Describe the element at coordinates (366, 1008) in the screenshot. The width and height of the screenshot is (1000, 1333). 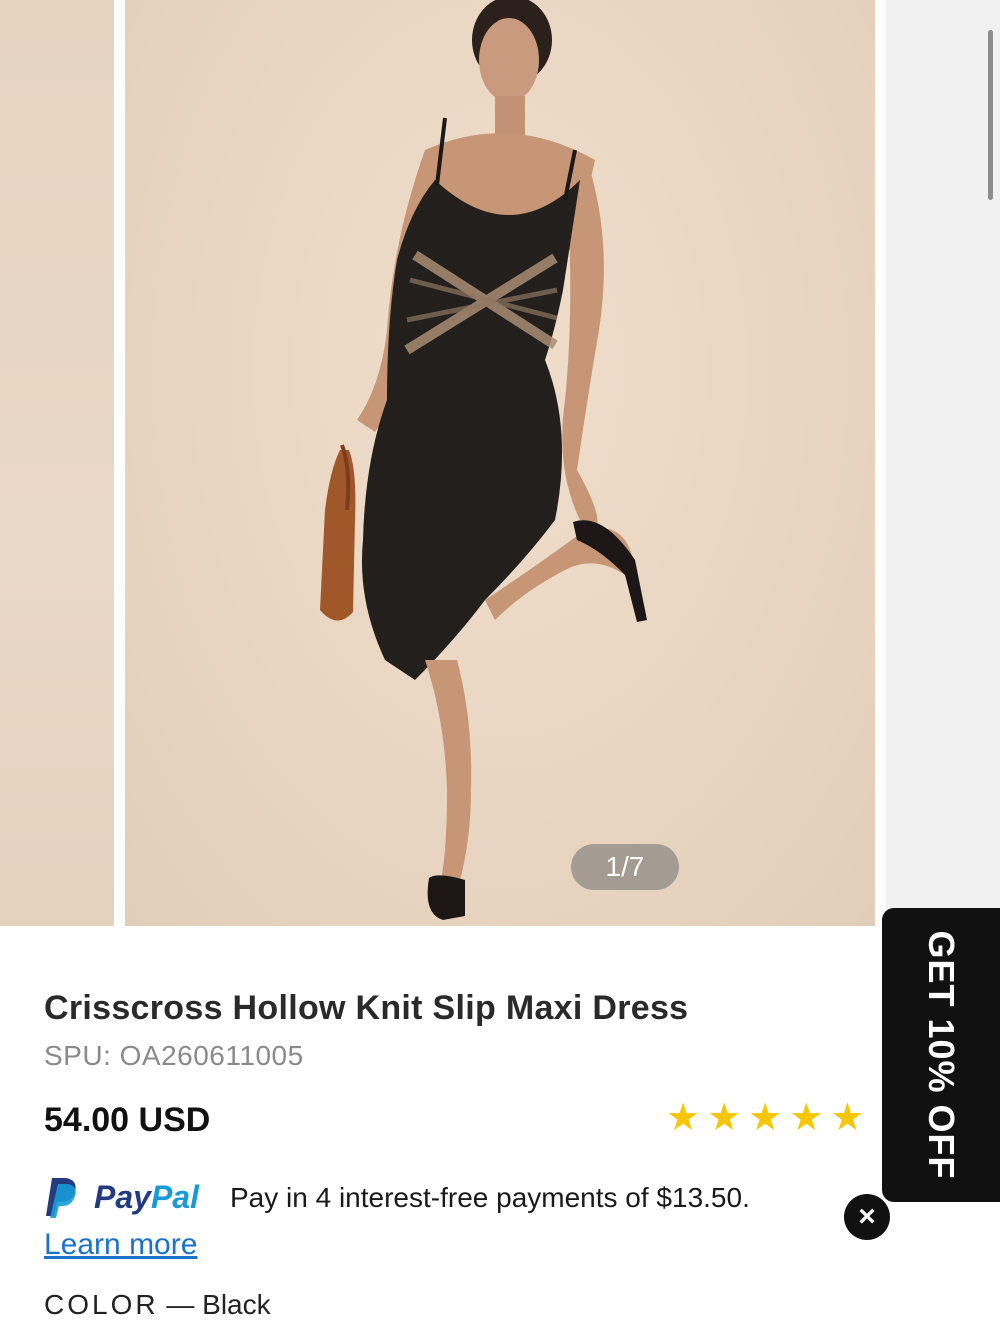
I see `product-title: Crisscross Hollow Knit Slip Maxi Dress` at that location.